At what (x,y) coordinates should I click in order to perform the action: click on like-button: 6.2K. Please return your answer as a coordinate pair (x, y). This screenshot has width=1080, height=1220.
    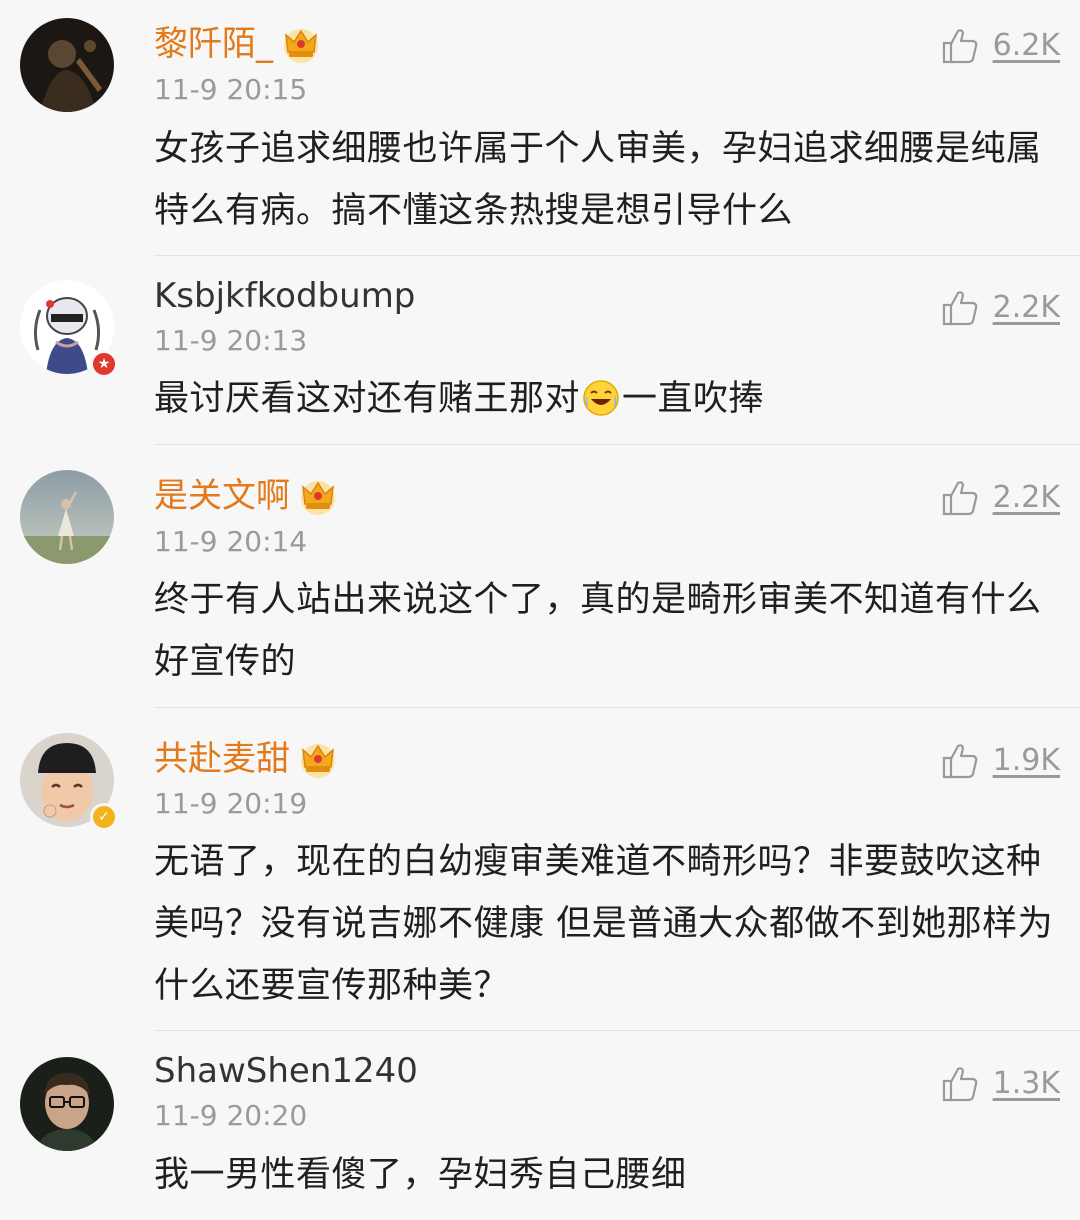
    Looking at the image, I should click on (1000, 46).